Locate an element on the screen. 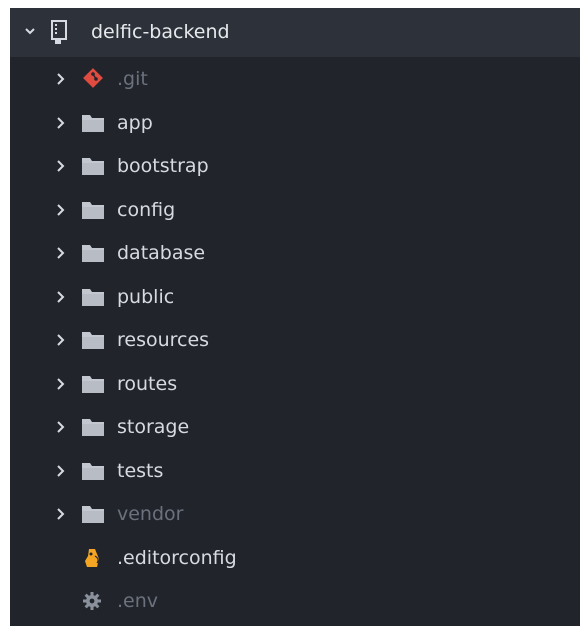 This screenshot has width=582, height=628. tree-item-label: resources is located at coordinates (163, 340).